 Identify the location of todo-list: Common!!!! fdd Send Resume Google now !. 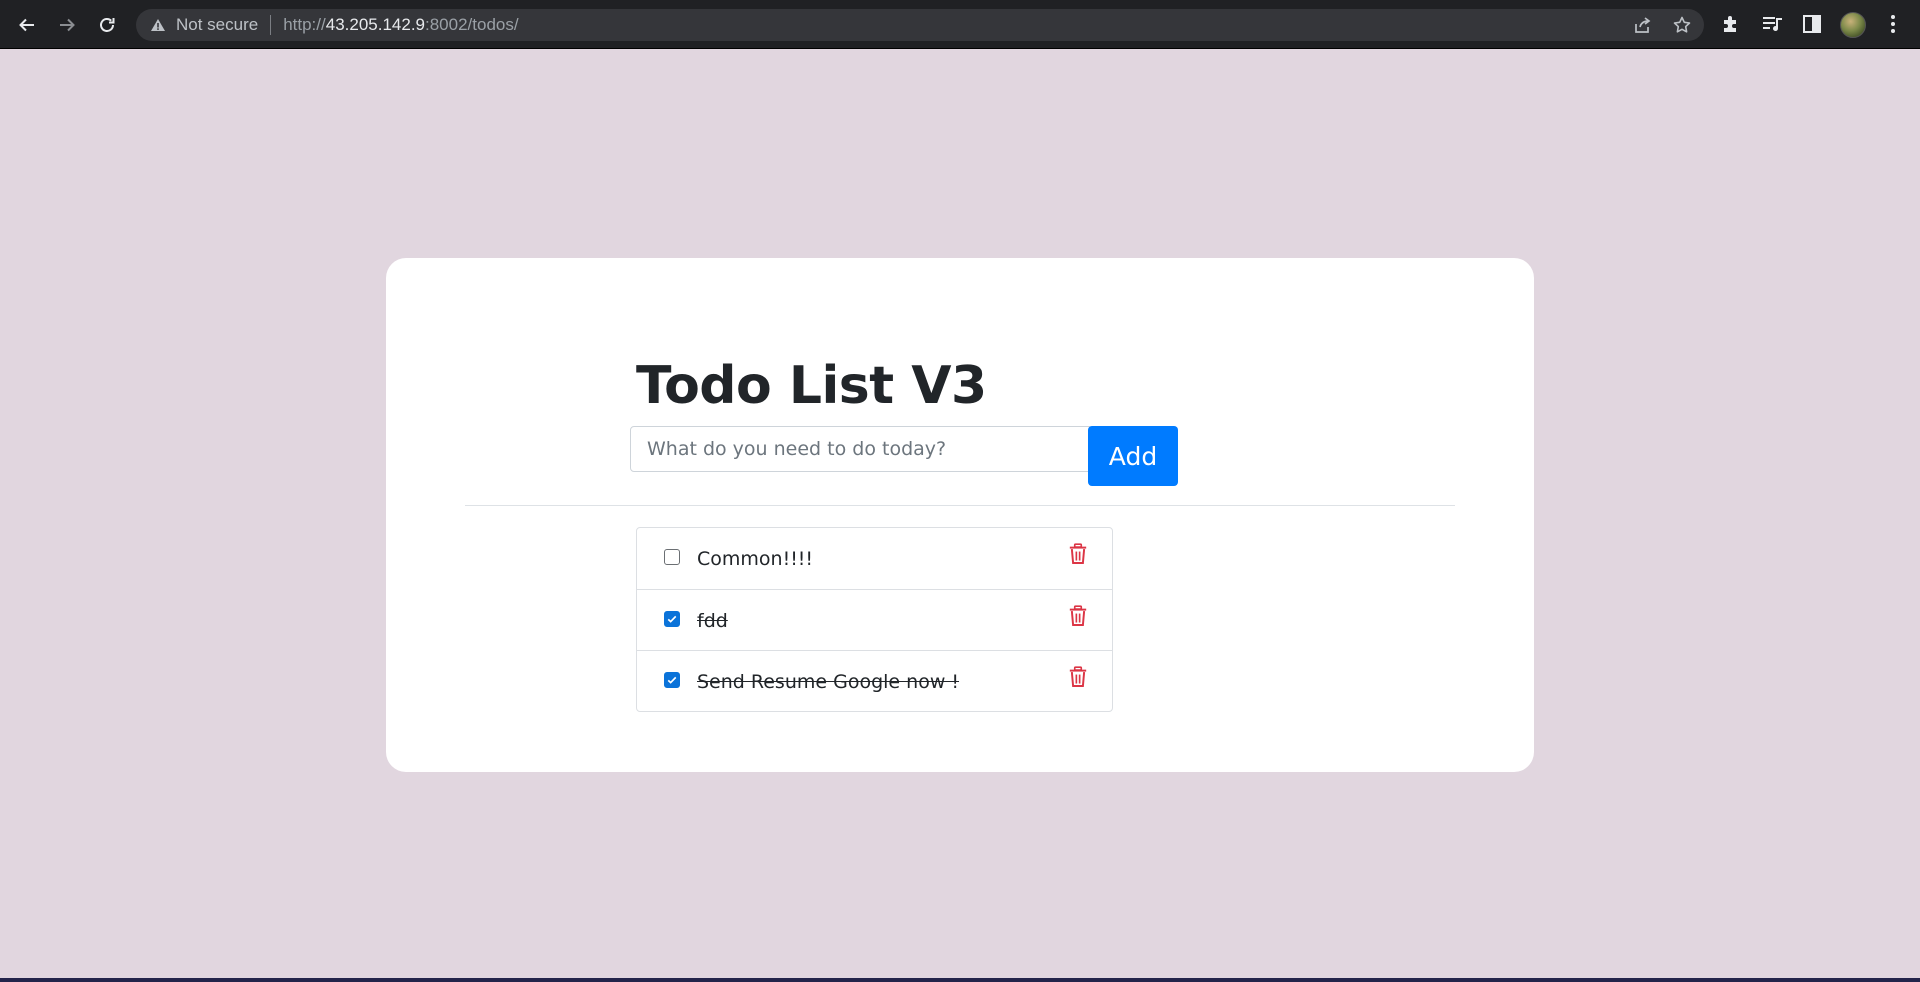
(874, 619).